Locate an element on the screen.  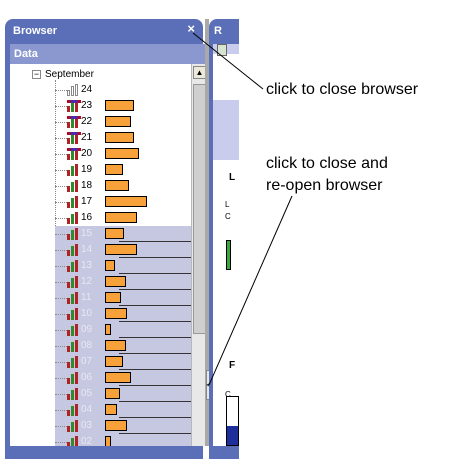
annotation-close-reopen-line2: re-open browser is located at coordinates (324, 185).